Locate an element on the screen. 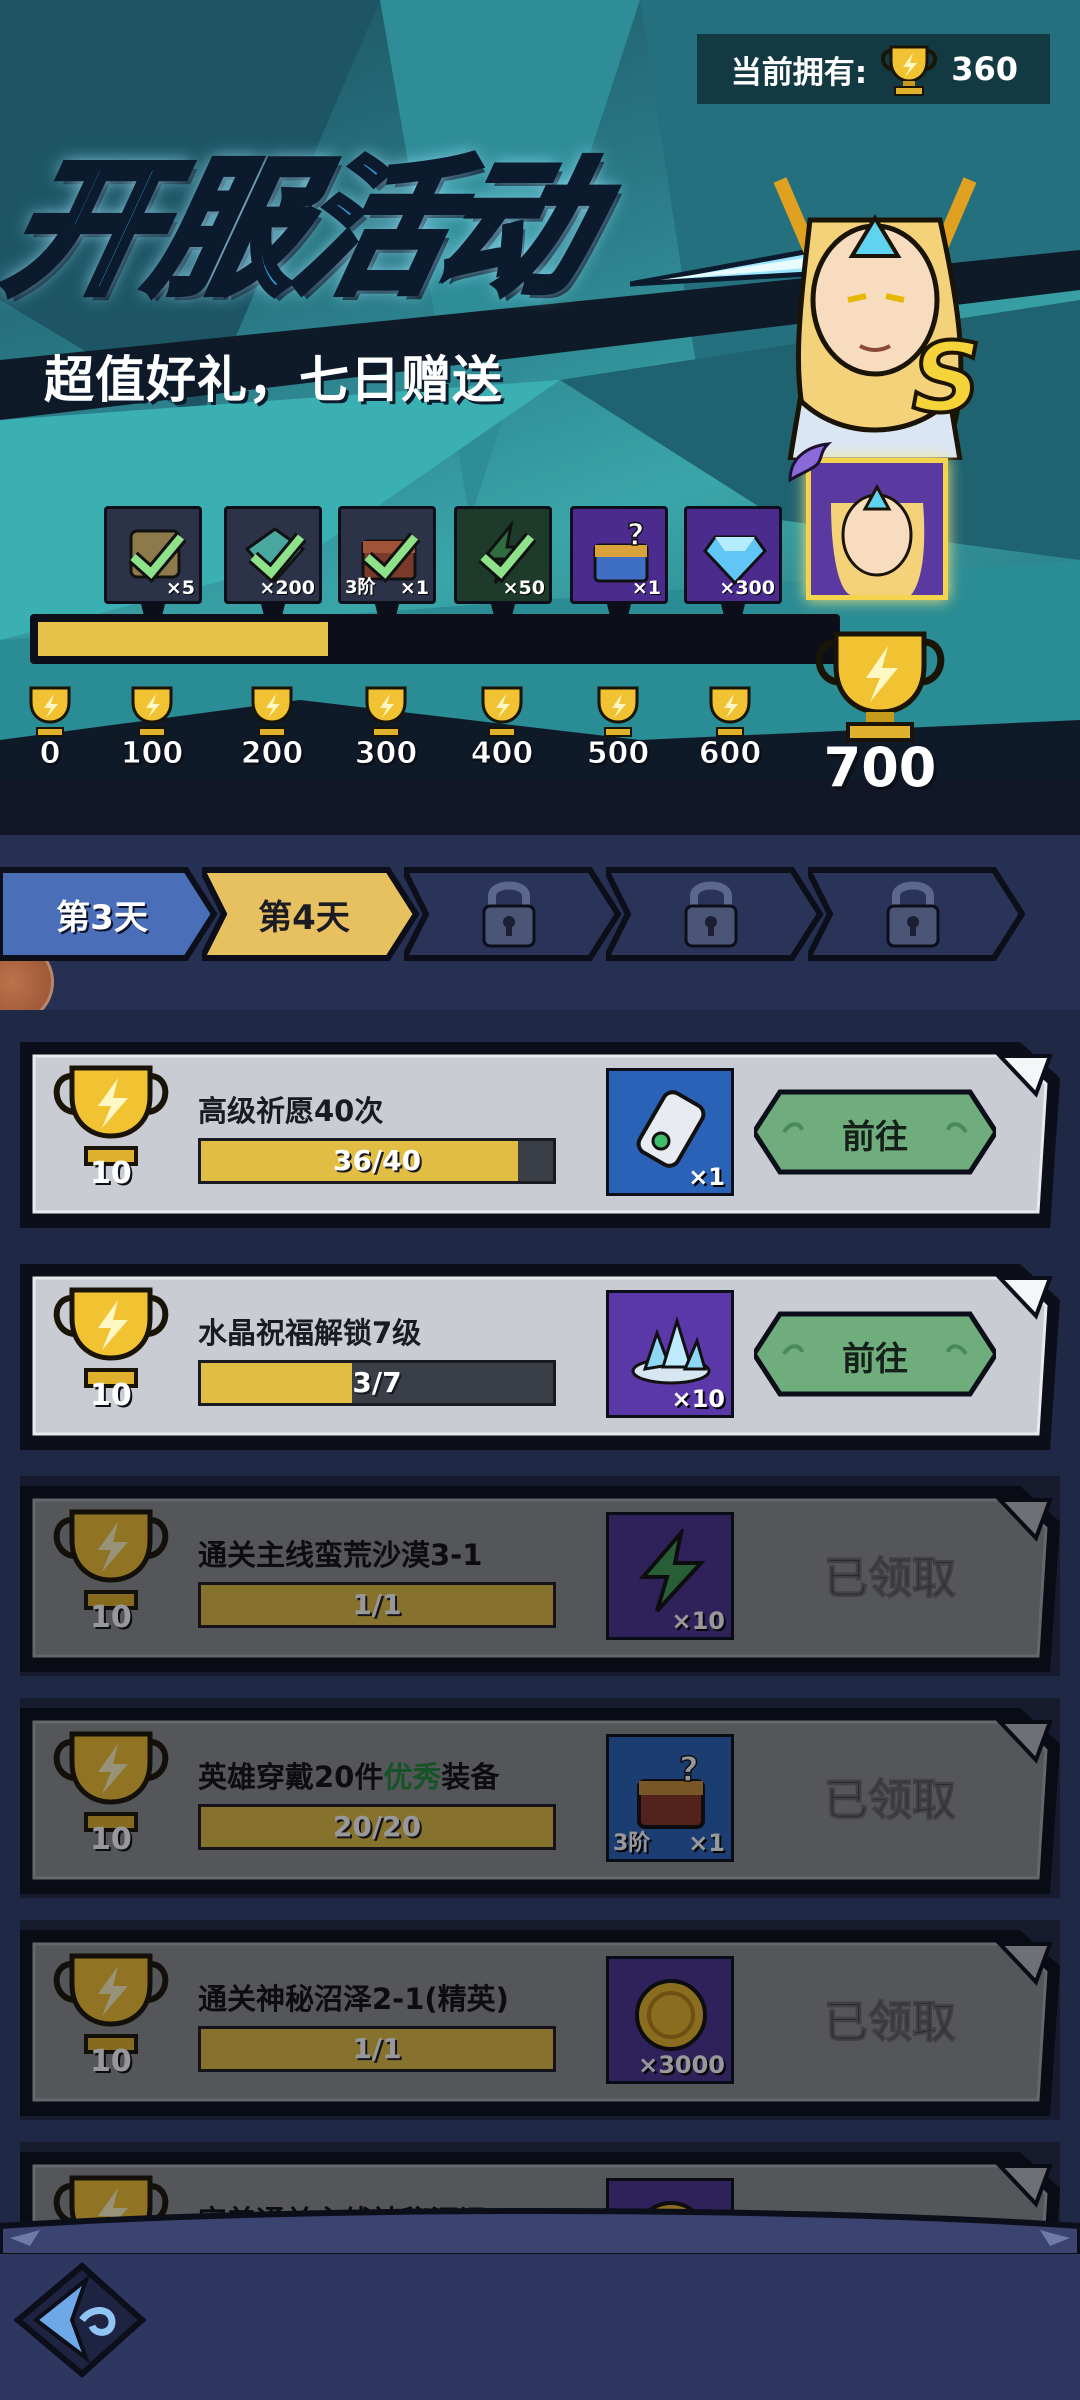  owned-label: 当前拥有: is located at coordinates (799, 72).